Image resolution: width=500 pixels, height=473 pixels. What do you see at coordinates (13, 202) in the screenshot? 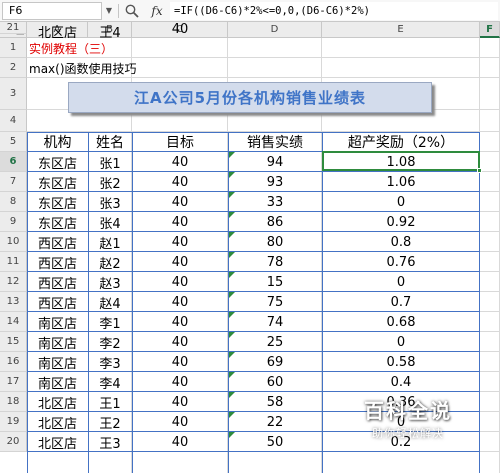
I see `row-header-8: 8` at bounding box center [13, 202].